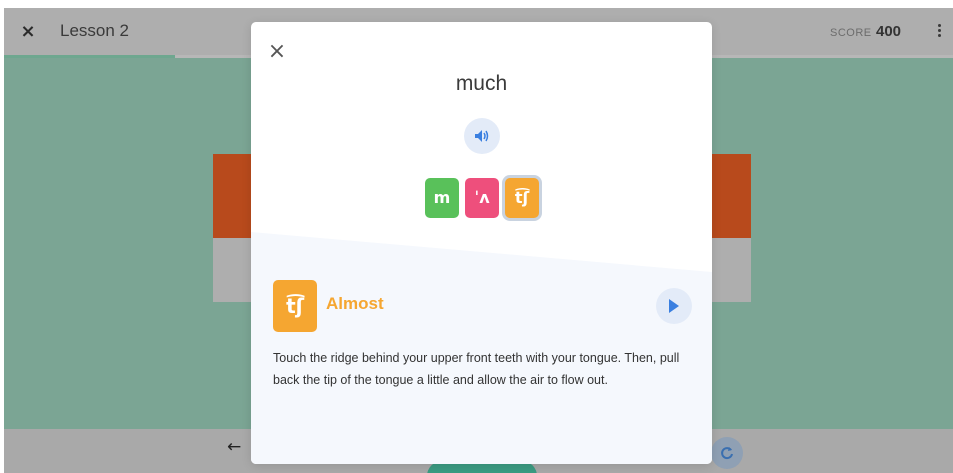  What do you see at coordinates (727, 453) in the screenshot?
I see `refresh-icon` at bounding box center [727, 453].